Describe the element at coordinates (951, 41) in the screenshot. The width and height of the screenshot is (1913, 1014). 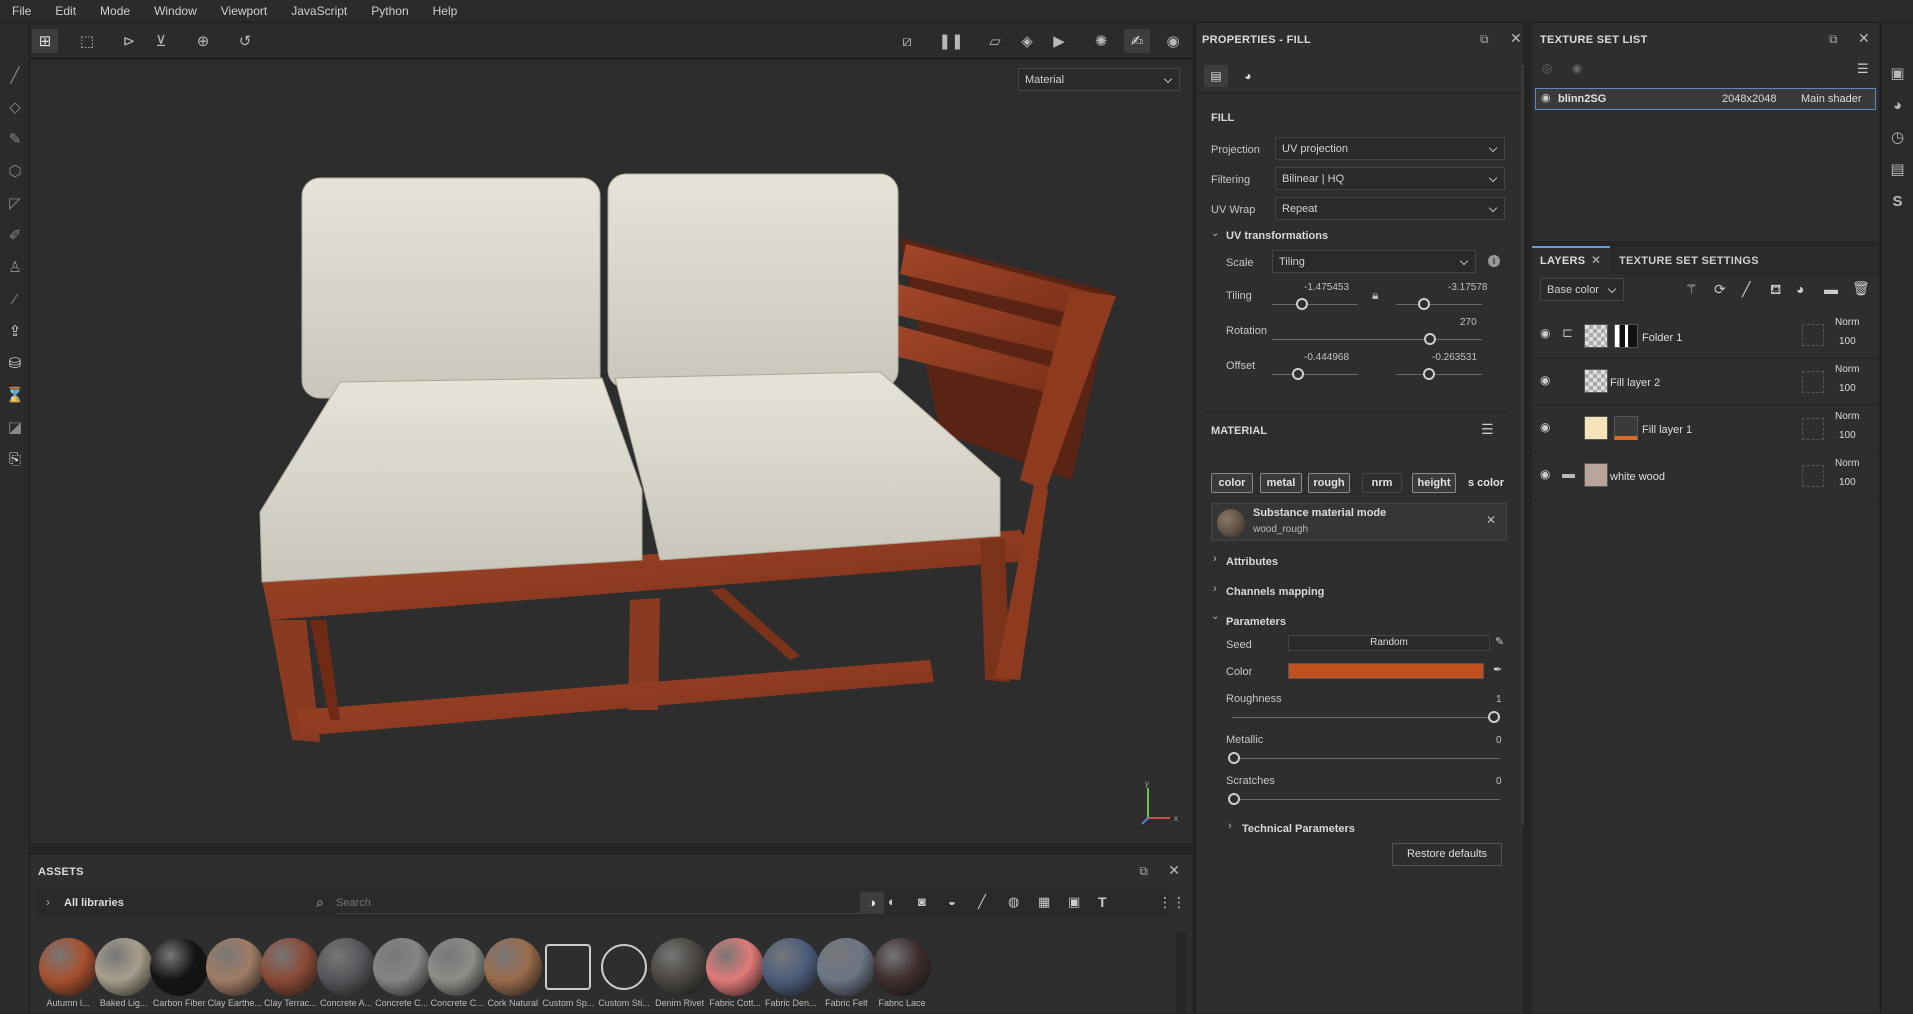
I see `pause-icon: ❚❚` at that location.